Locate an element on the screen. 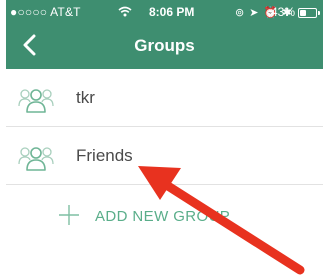 This screenshot has width=323, height=280. battery-fill is located at coordinates (303, 13).